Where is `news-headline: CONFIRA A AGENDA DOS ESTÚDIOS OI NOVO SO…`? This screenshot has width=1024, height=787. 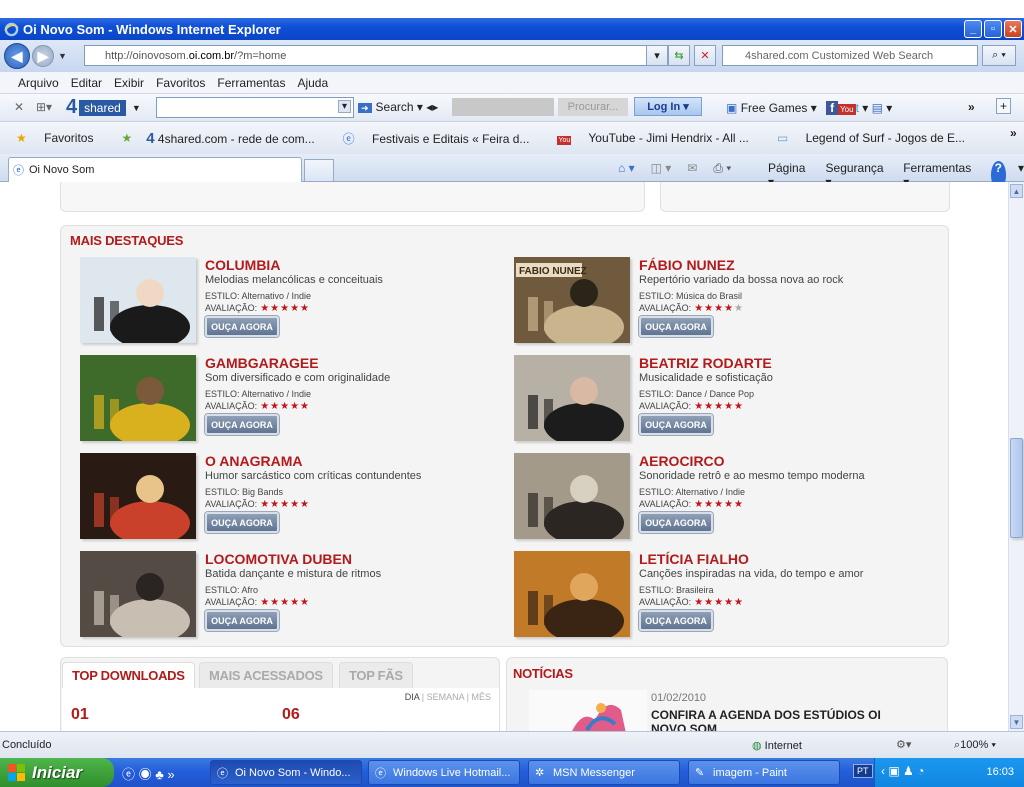
news-headline: CONFIRA A AGENDA DOS ESTÚDIOS OI NOVO SO… is located at coordinates (771, 719).